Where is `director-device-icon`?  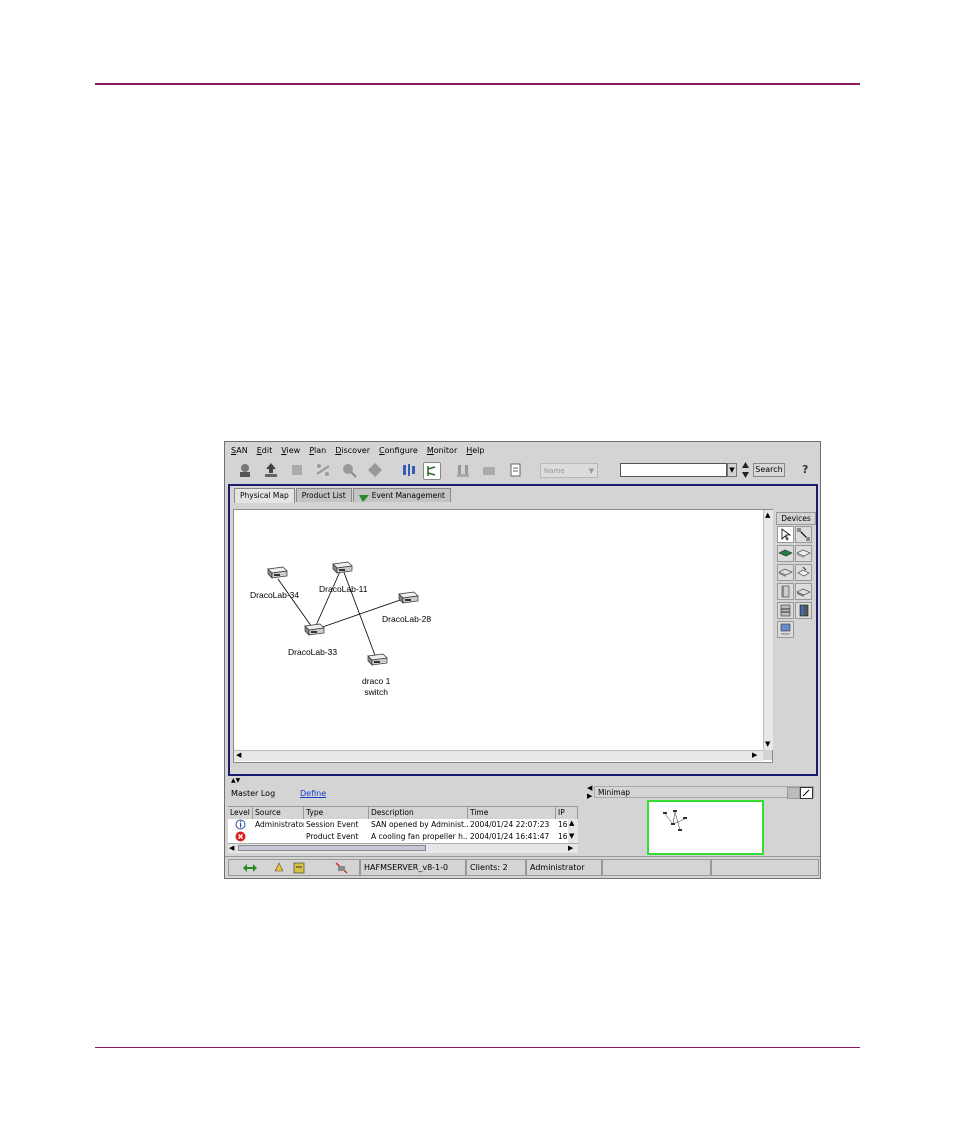 director-device-icon is located at coordinates (785, 572).